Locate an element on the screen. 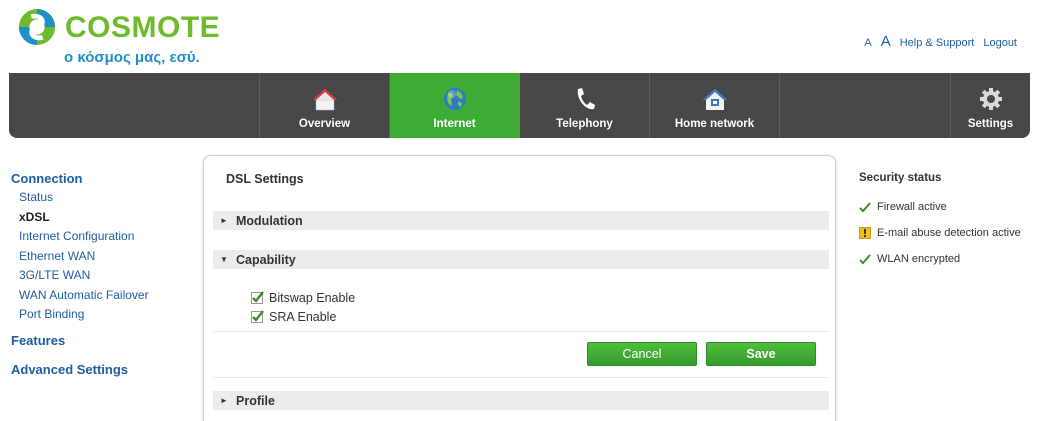 This screenshot has width=1039, height=421. brand-name: COSMOTE is located at coordinates (143, 27).